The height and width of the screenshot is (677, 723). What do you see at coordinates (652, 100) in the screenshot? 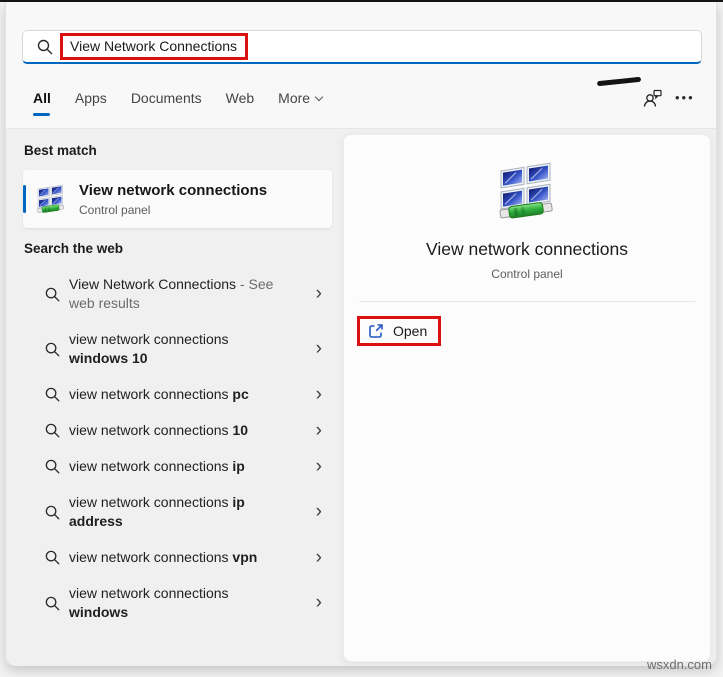
I see `user-account-icon` at bounding box center [652, 100].